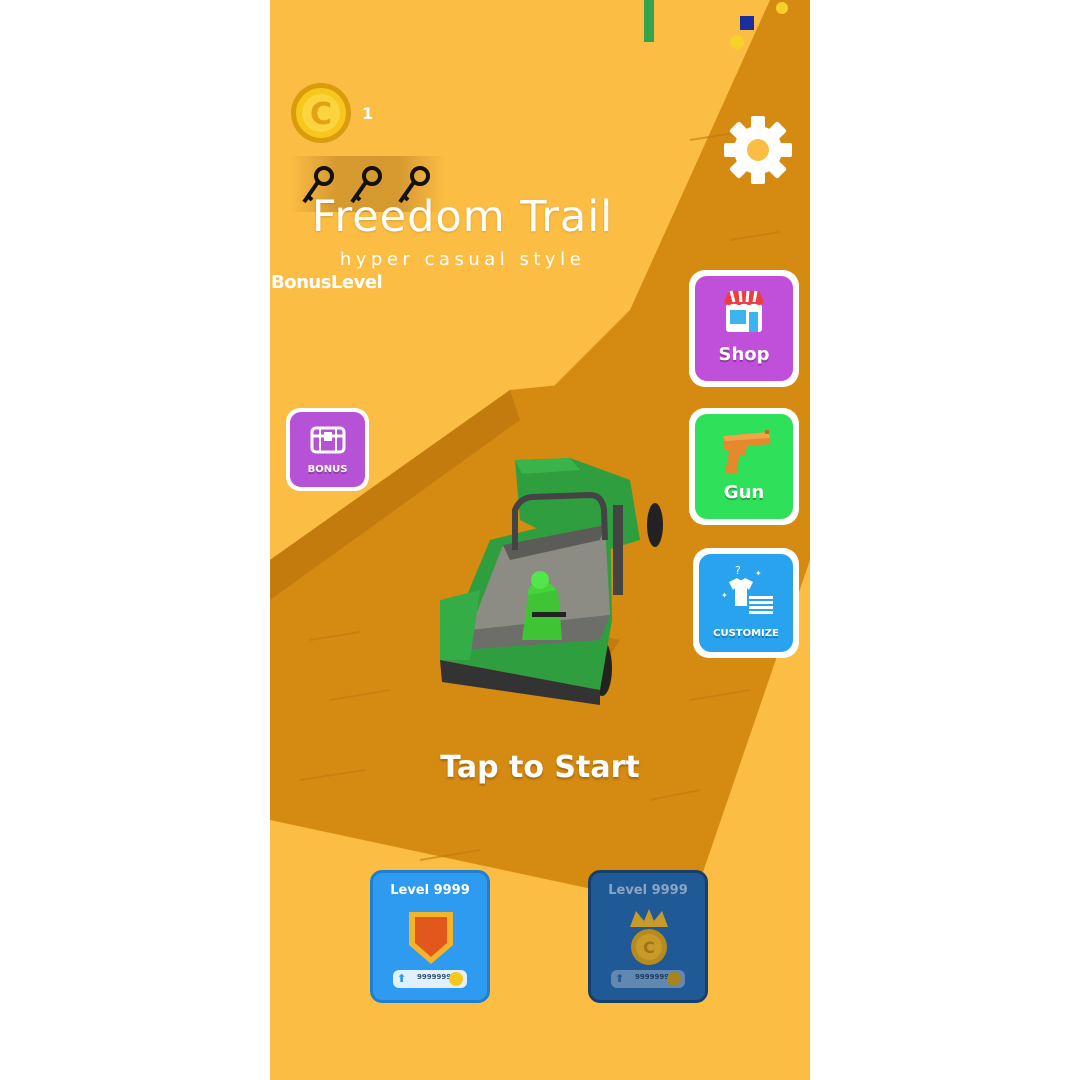 The width and height of the screenshot is (1080, 1080). I want to click on level-card-active: Level 9999 ⬆ 9999999, so click(430, 936).